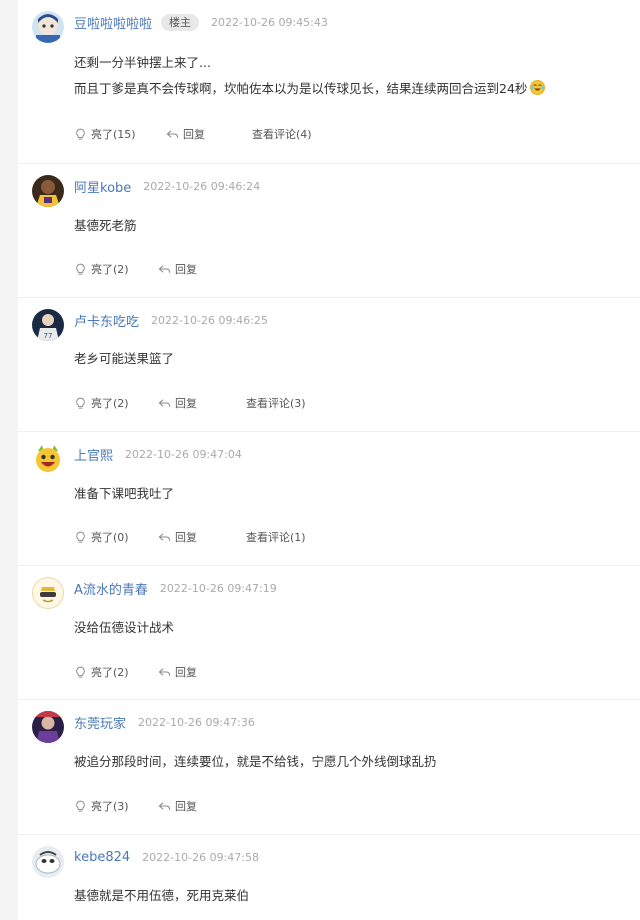 The height and width of the screenshot is (920, 640). Describe the element at coordinates (100, 724) in the screenshot. I see `username: 东莞玩家` at that location.